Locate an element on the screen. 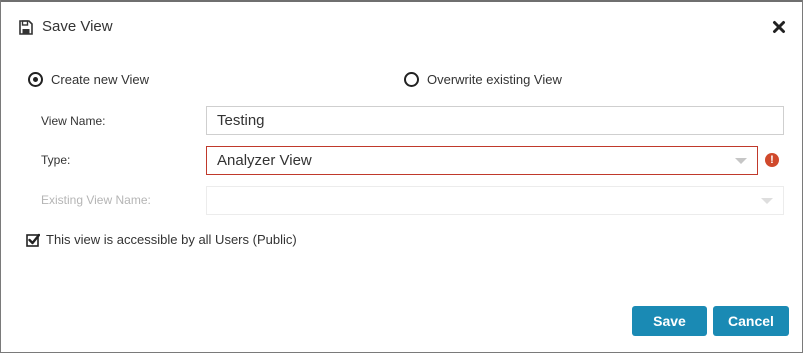 This screenshot has width=803, height=353. cancel-button: Cancel is located at coordinates (751, 321).